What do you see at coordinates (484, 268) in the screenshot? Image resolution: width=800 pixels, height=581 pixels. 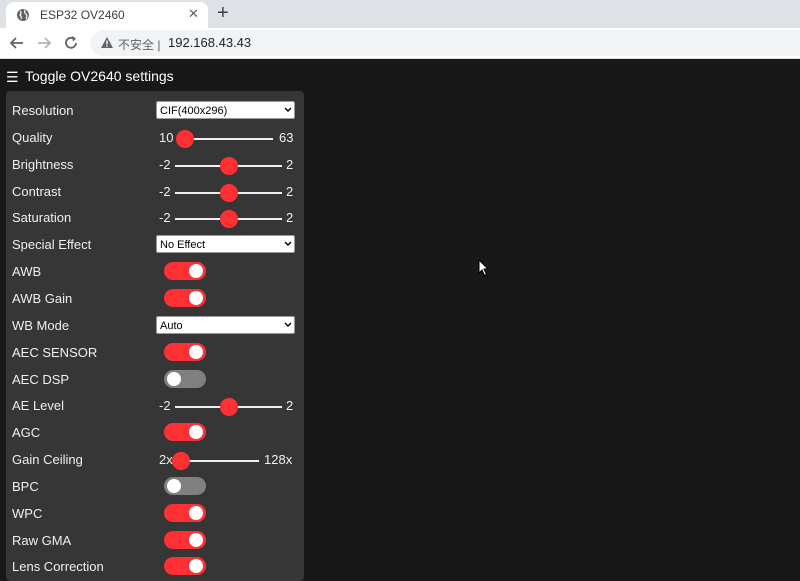 I see `mouse-cursor-icon` at bounding box center [484, 268].